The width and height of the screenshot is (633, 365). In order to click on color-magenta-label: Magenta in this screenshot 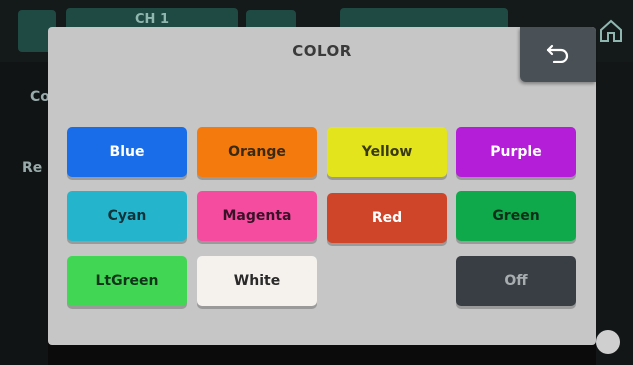, I will do `click(257, 216)`.